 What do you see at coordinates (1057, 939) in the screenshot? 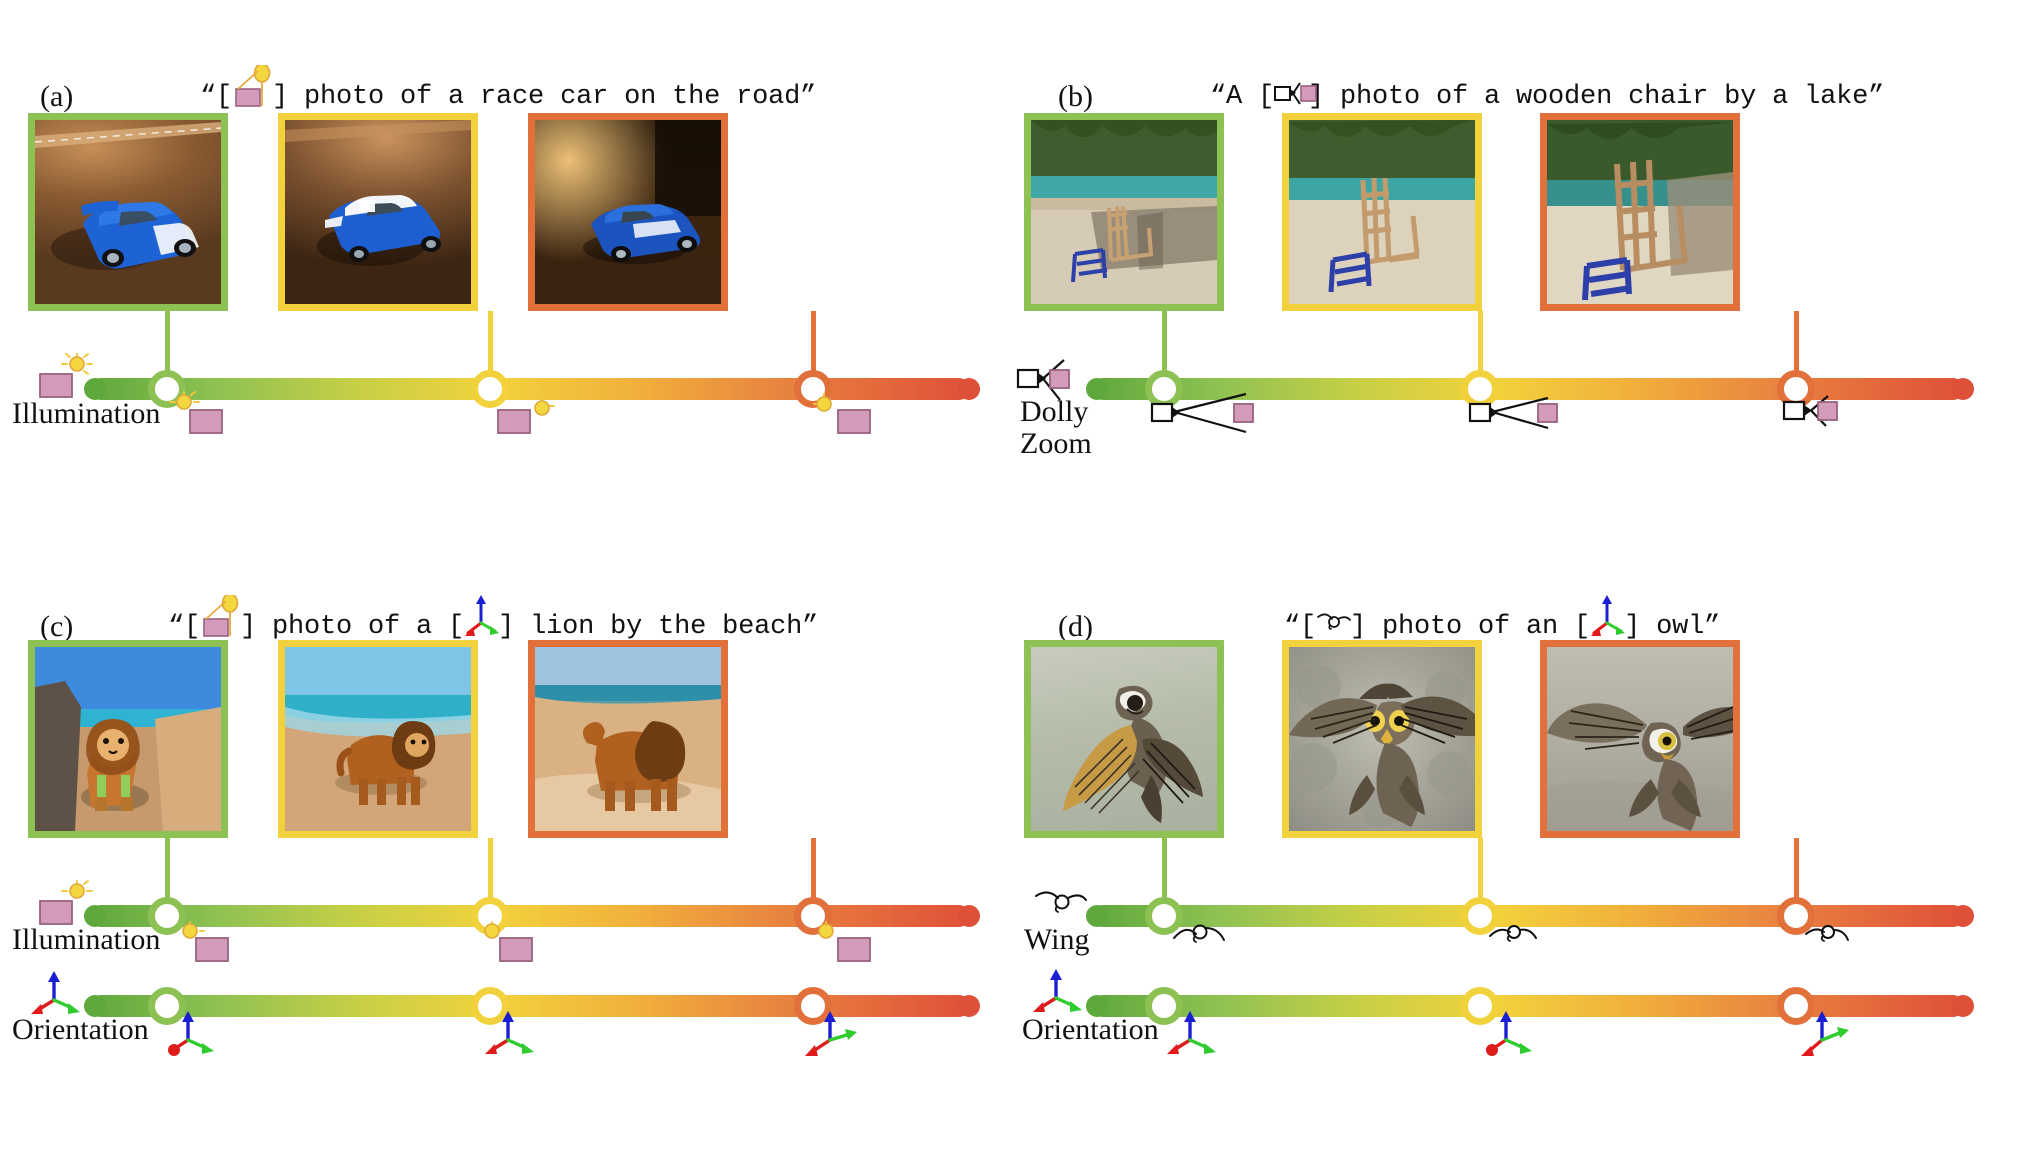
I see `panel-d-wing-label: Wing` at bounding box center [1057, 939].